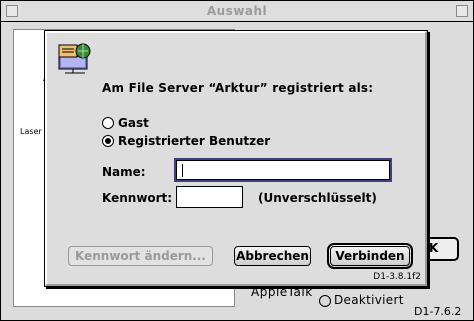 This screenshot has height=321, width=474. Describe the element at coordinates (194, 141) in the screenshot. I see `registered-user-label: Registrierter Benutzer` at that location.